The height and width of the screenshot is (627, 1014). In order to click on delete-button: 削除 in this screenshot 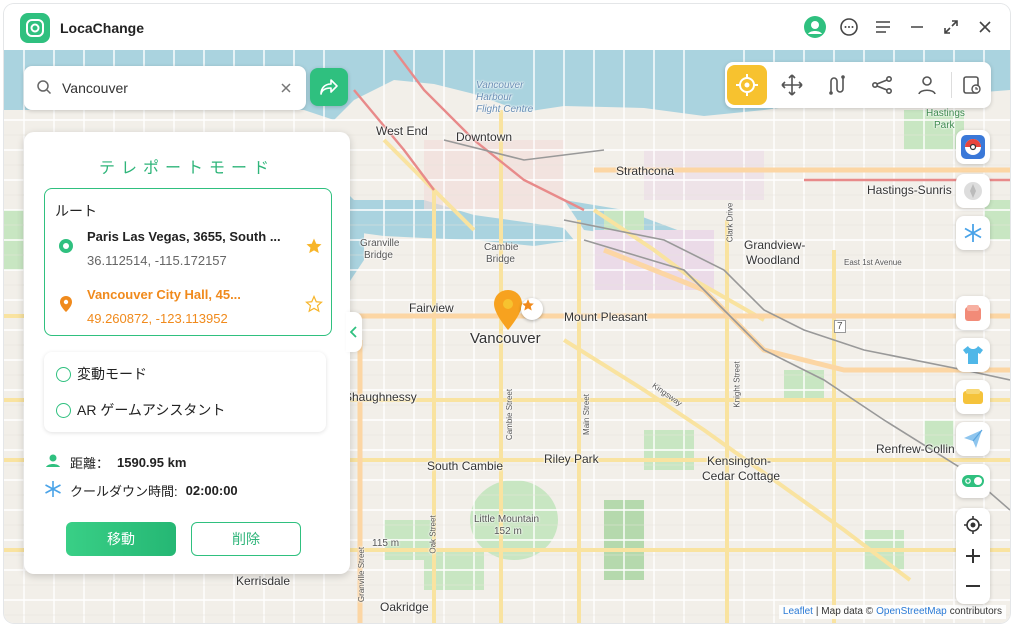, I will do `click(246, 539)`.